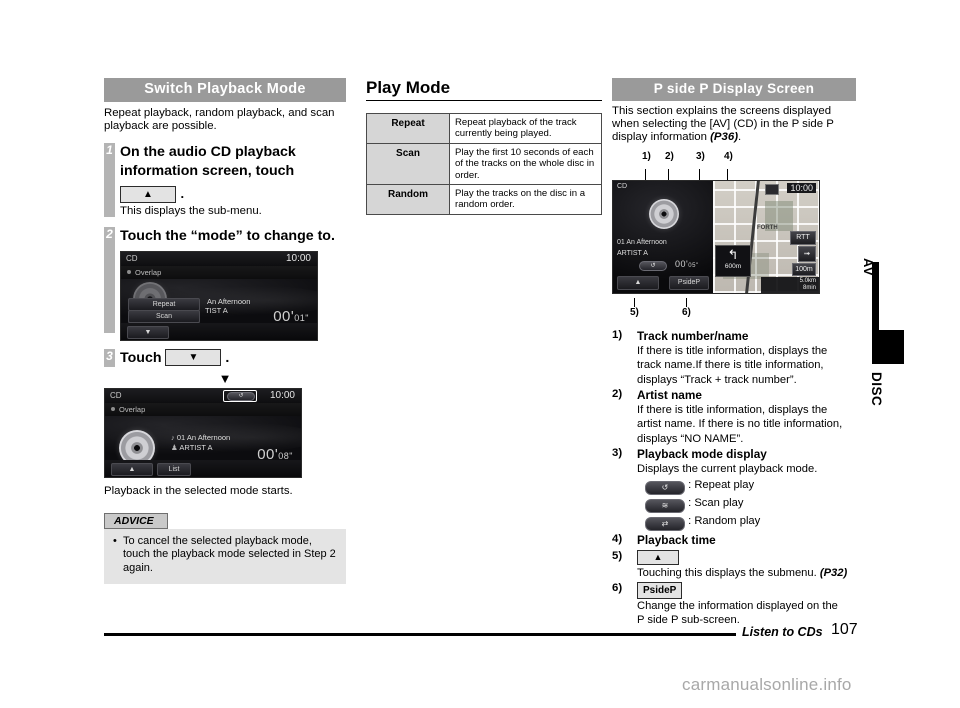 Image resolution: width=960 pixels, height=708 pixels. I want to click on list-item-6-line1: Change the information displayed on the, so click(737, 606).